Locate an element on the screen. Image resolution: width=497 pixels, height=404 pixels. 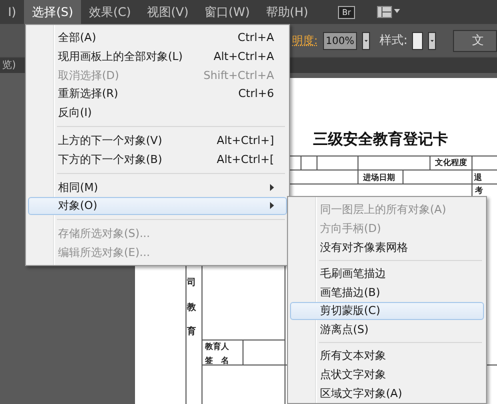
menu-item: 重新选择(R) Ctrl+6 is located at coordinates (157, 94).